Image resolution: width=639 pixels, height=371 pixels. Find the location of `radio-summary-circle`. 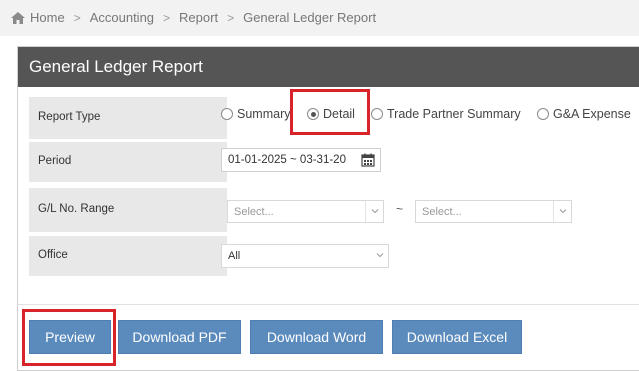

radio-summary-circle is located at coordinates (227, 114).